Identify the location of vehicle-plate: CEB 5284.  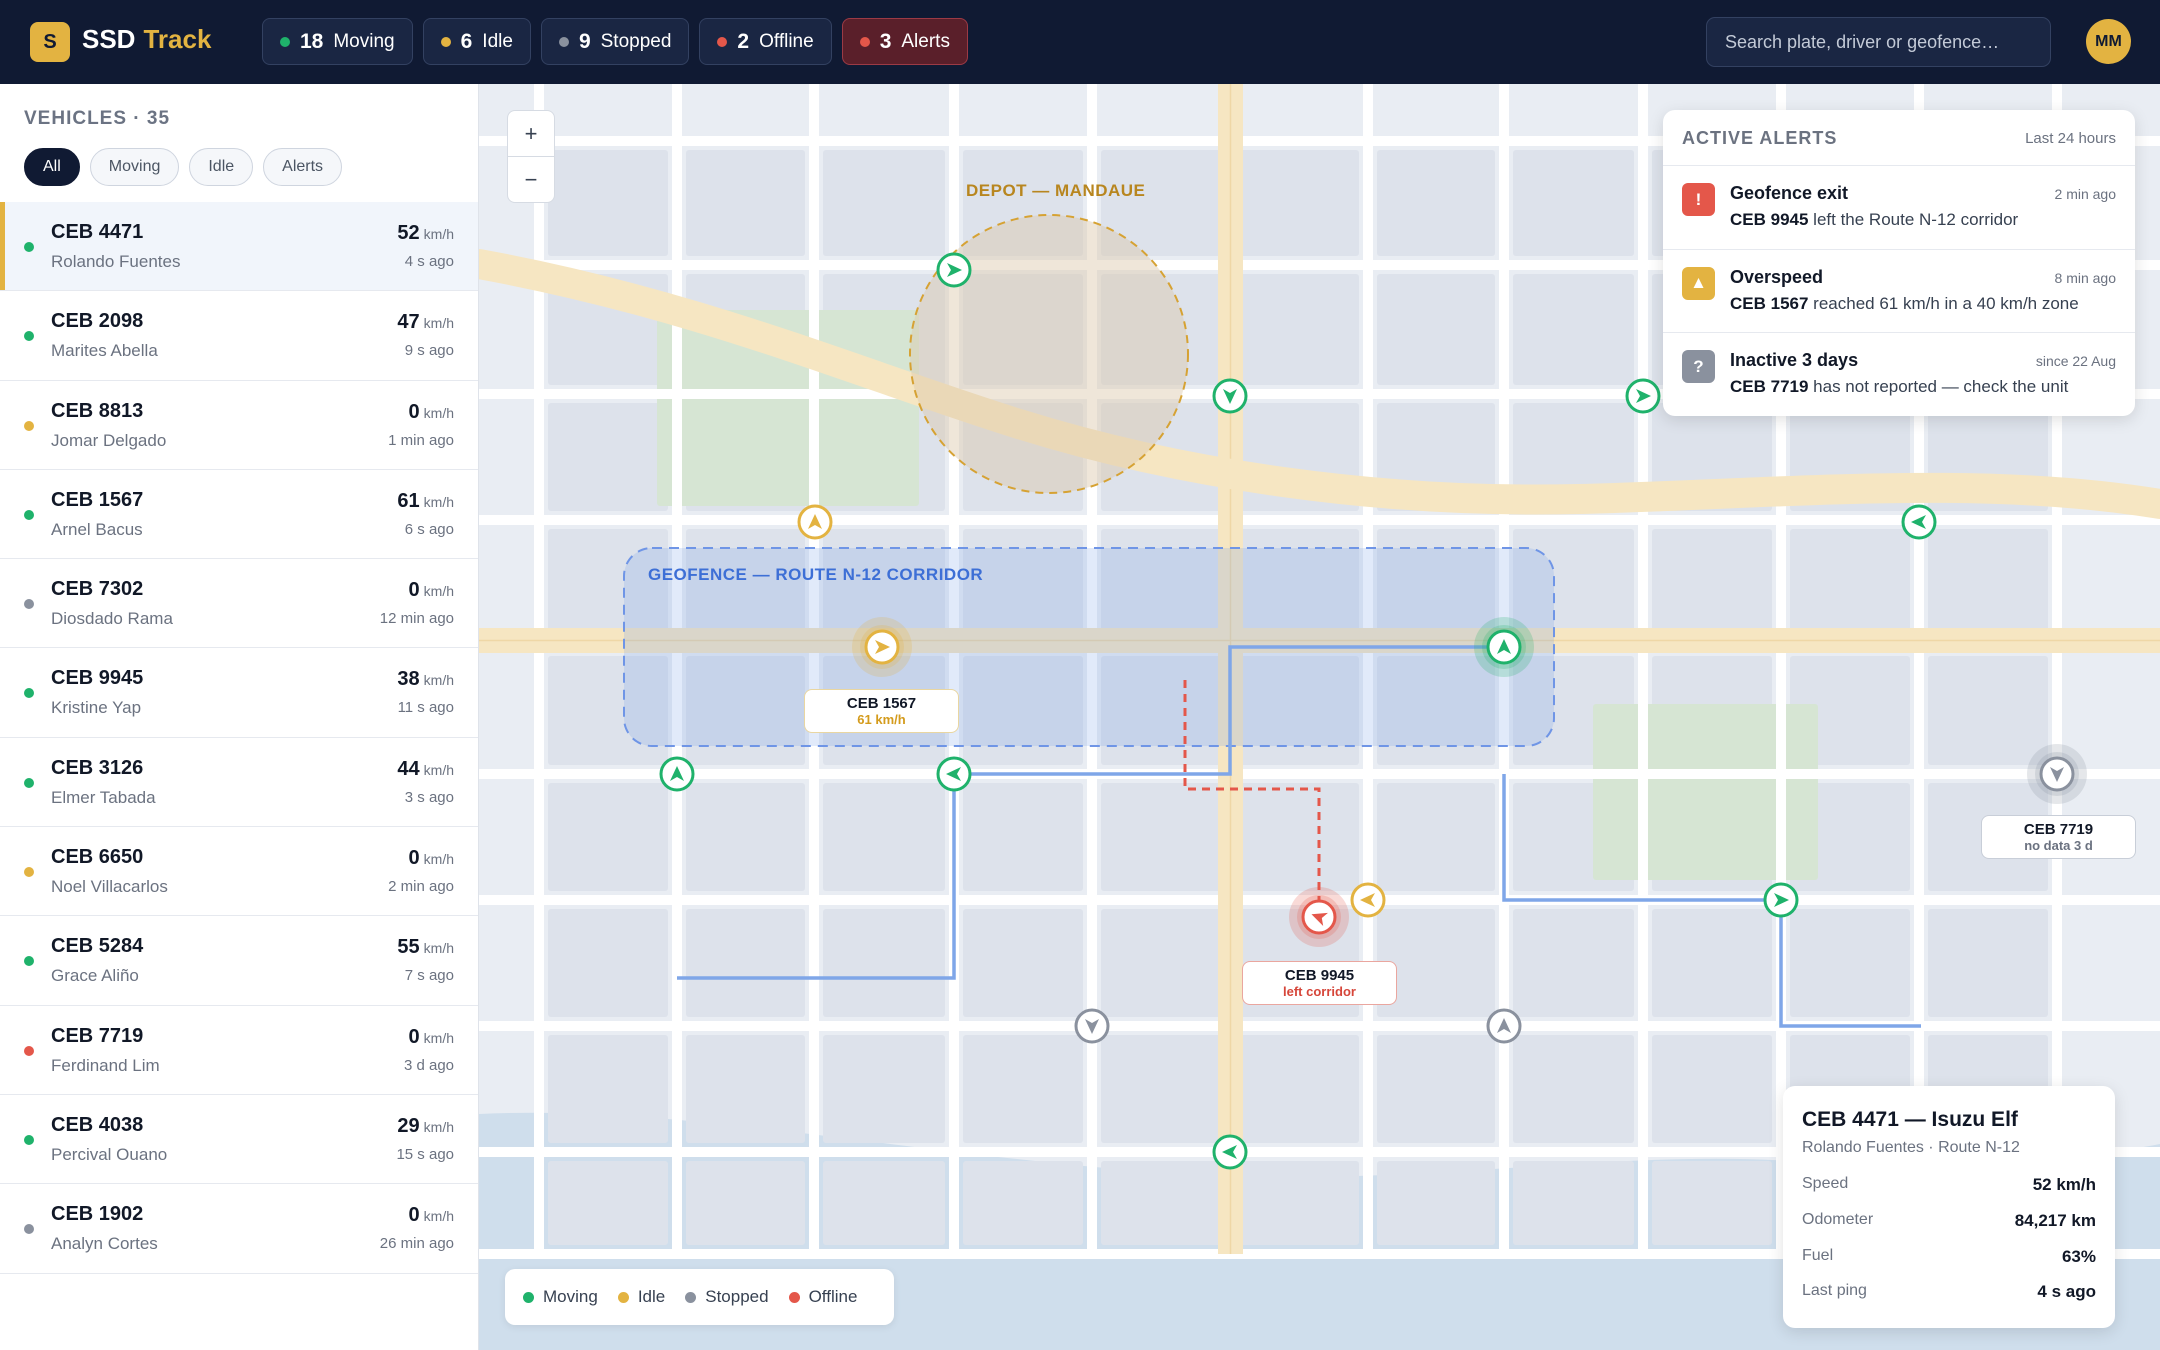
(97, 946).